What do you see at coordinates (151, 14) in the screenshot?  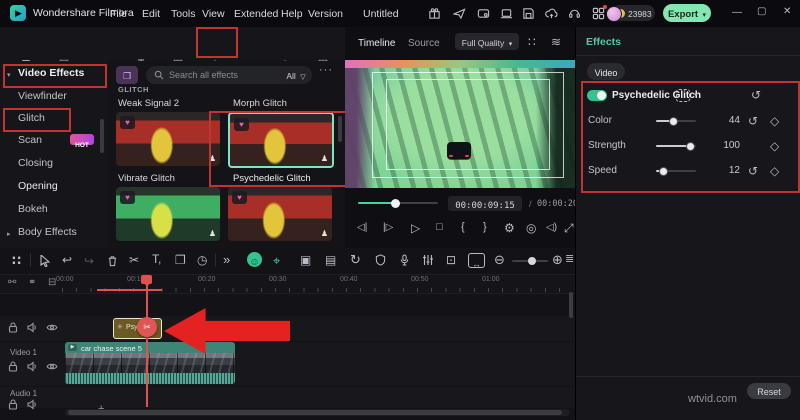 I see `menu-edit: Edit` at bounding box center [151, 14].